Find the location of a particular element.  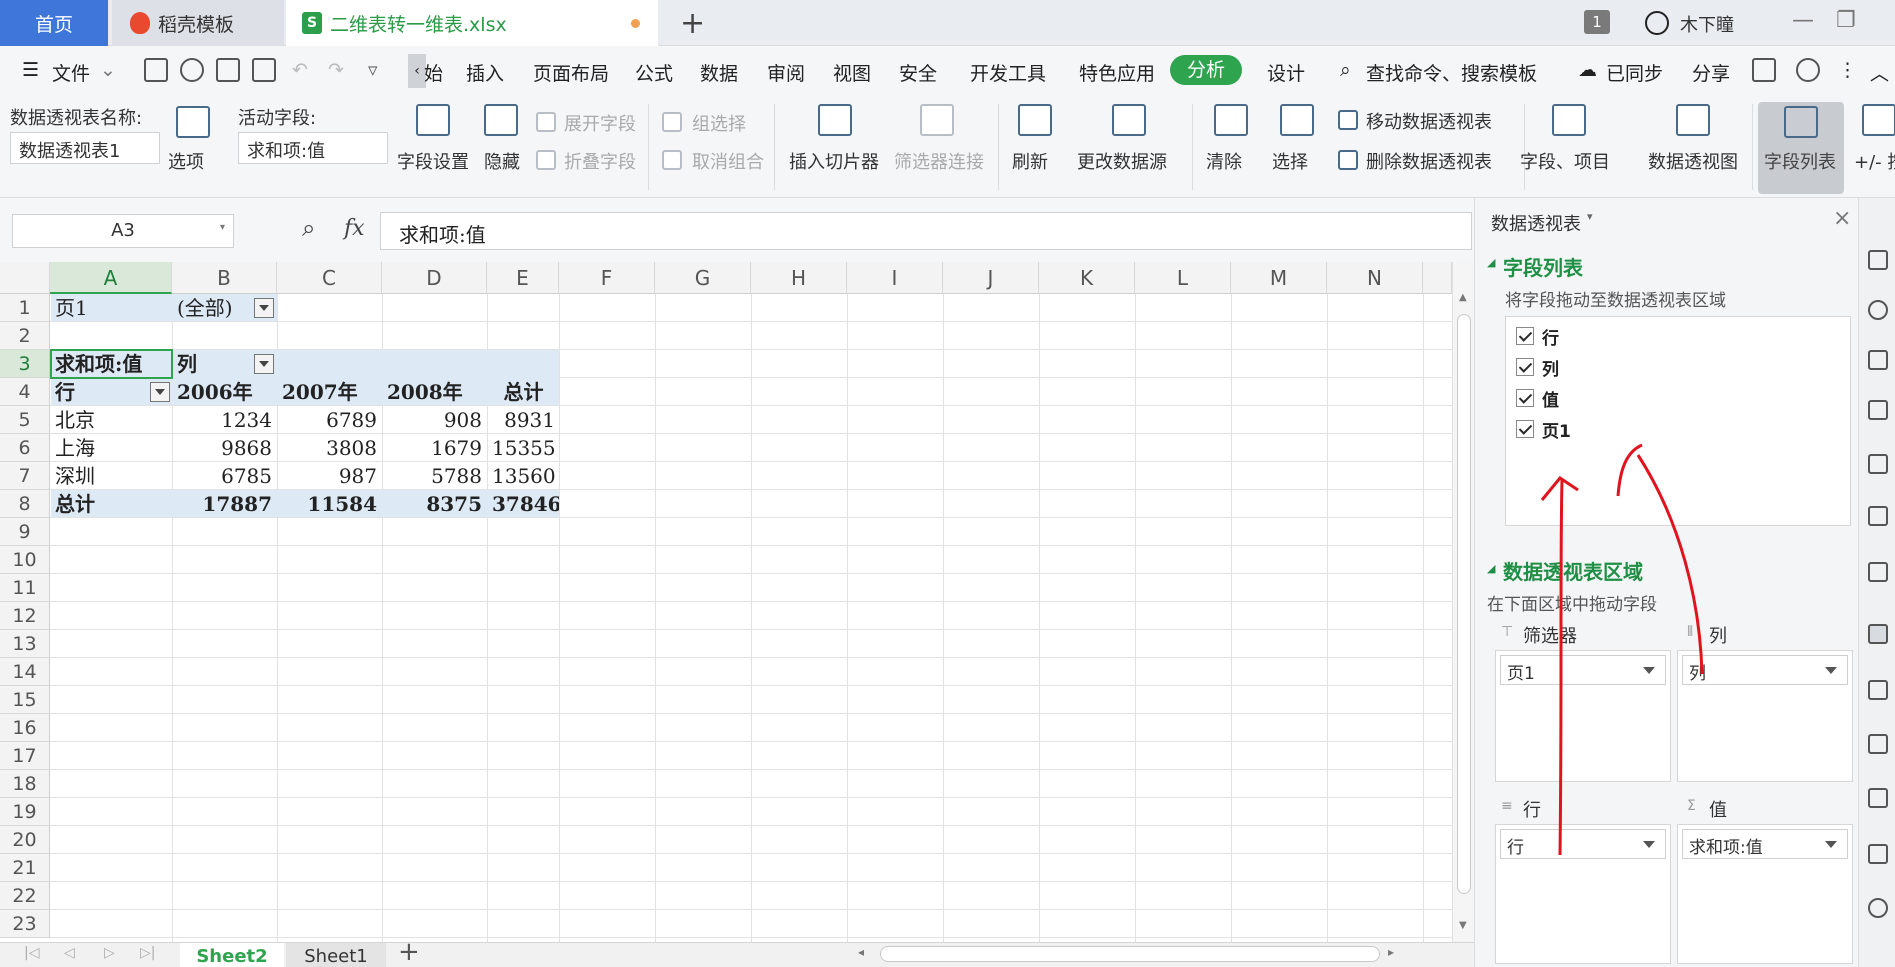

menu-view: 视图 is located at coordinates (852, 72).